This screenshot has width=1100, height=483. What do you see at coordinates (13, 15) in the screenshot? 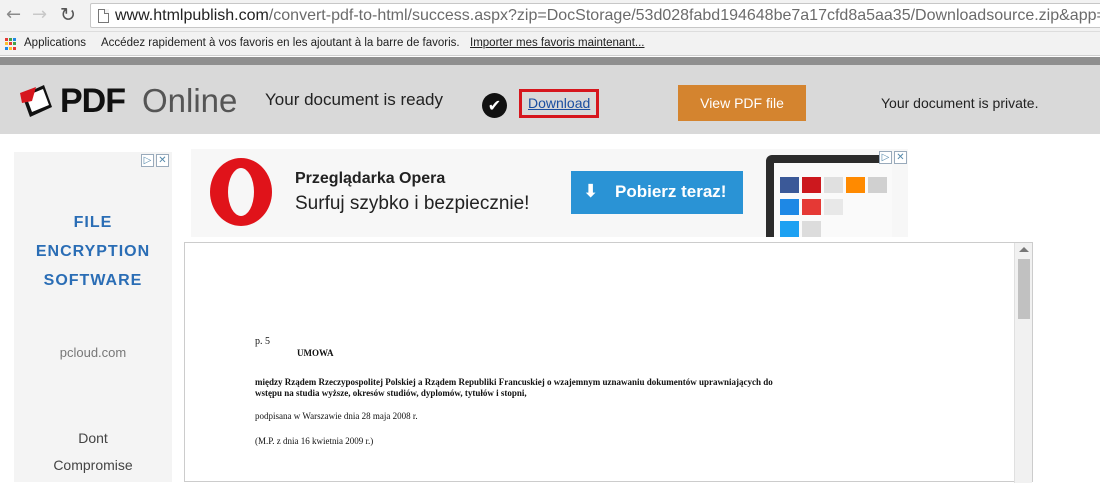
I see `back-arrow-icon: ←` at bounding box center [13, 15].